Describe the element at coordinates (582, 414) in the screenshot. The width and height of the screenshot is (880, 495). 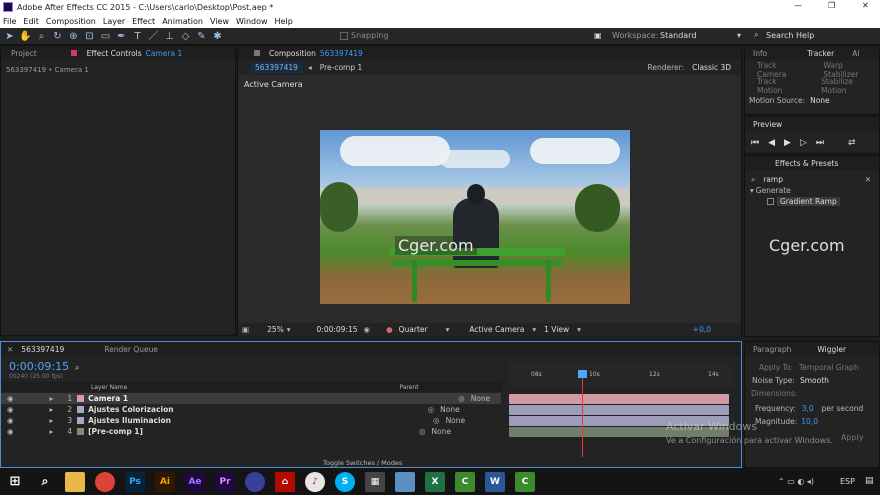
I see `playhead` at that location.